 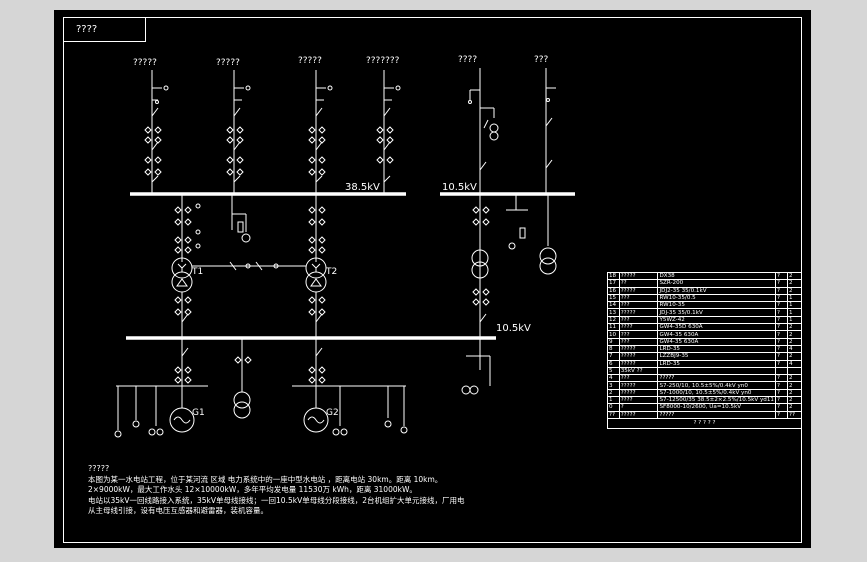 I want to click on feeder-label-1: ?????, so click(x=145, y=63).